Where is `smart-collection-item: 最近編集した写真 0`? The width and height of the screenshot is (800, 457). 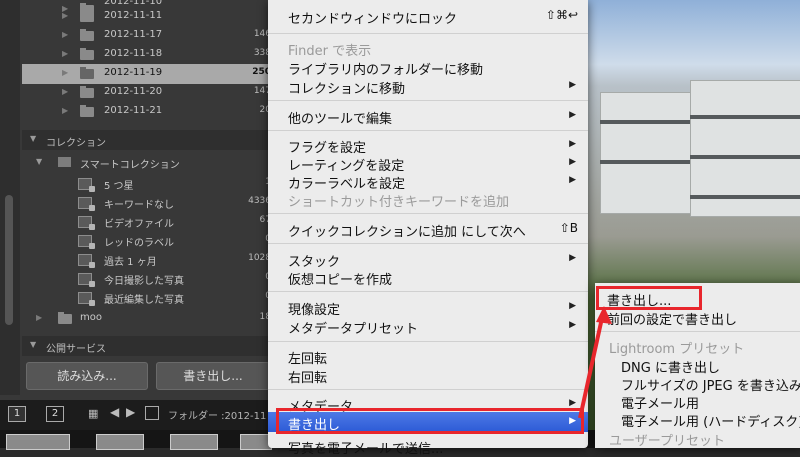
smart-collection-item: 最近編集した写真 0 is located at coordinates (148, 297).